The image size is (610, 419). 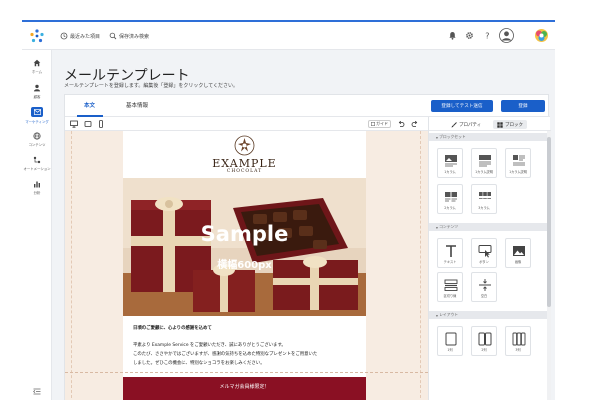 I want to click on sidebar-item-label: ホーム, so click(x=37, y=72).